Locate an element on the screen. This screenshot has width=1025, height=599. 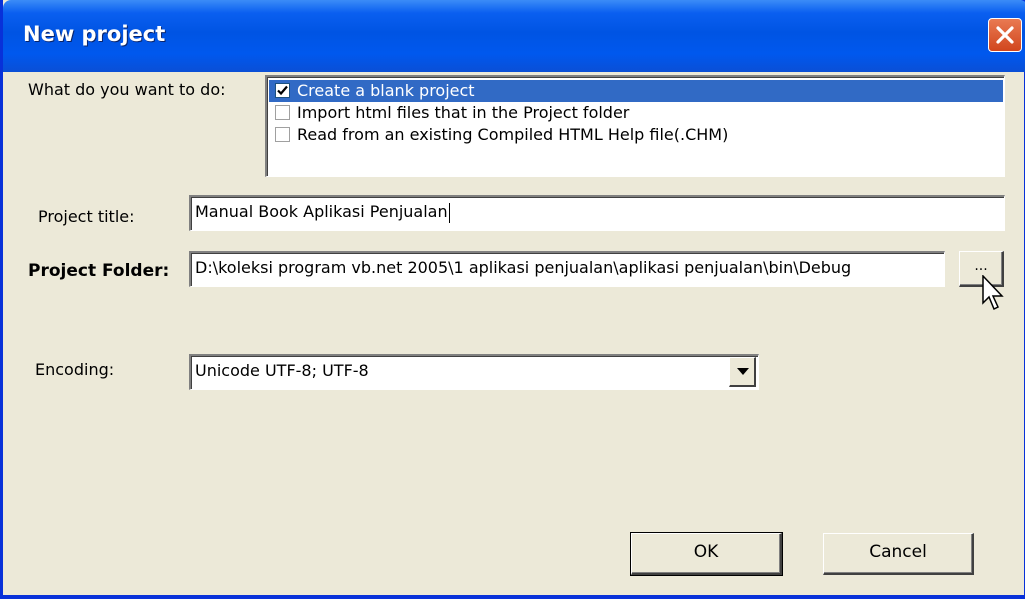
close-icon is located at coordinates (1005, 35).